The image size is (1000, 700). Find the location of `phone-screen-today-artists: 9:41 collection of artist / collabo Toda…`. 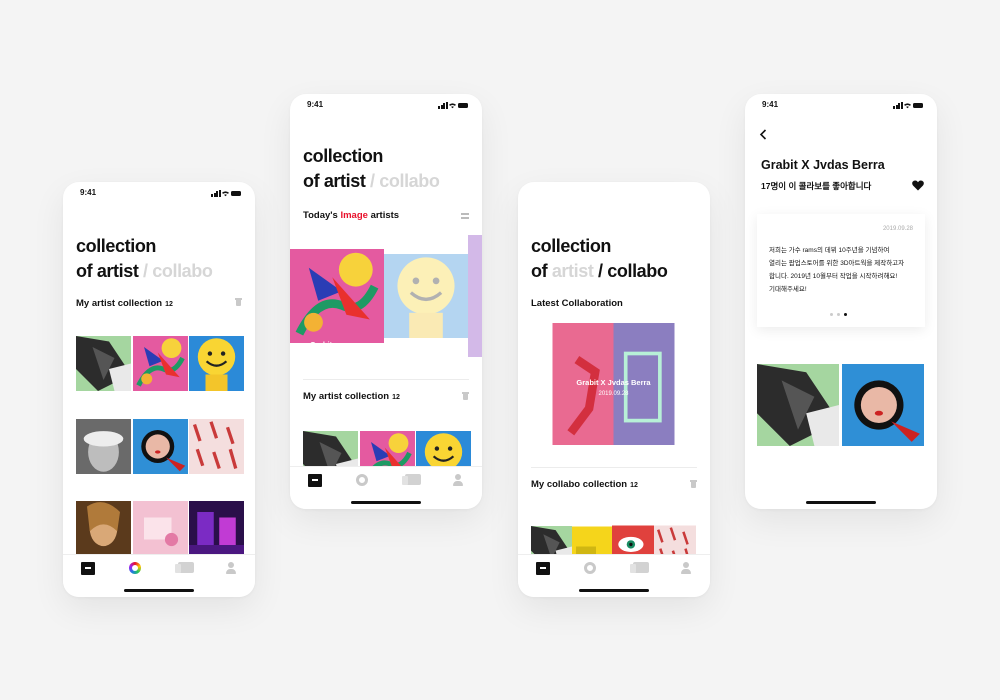

phone-screen-today-artists: 9:41 collection of artist / collabo Toda… is located at coordinates (386, 301).